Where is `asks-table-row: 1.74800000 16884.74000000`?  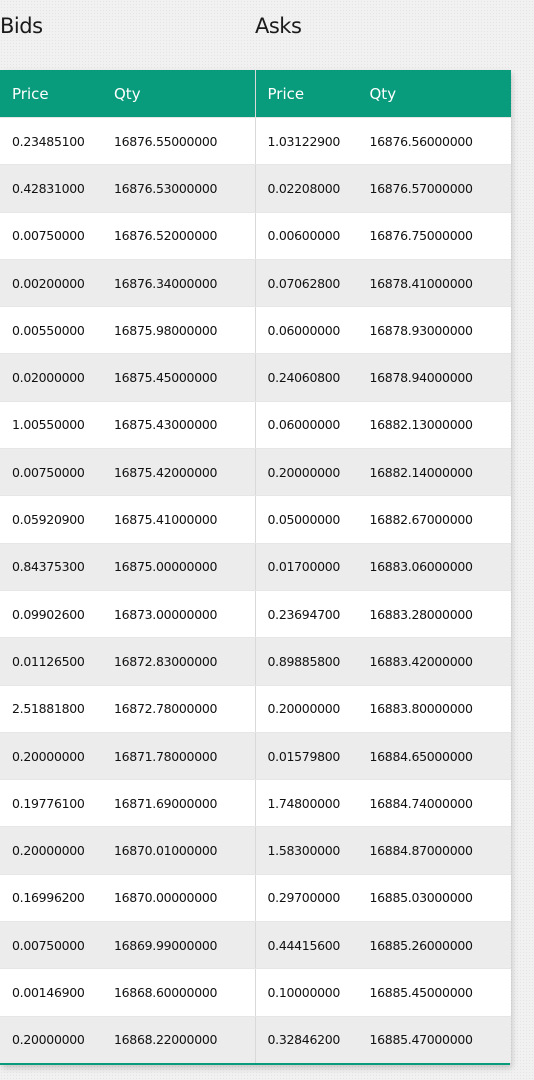 asks-table-row: 1.74800000 16884.74000000 is located at coordinates (383, 803).